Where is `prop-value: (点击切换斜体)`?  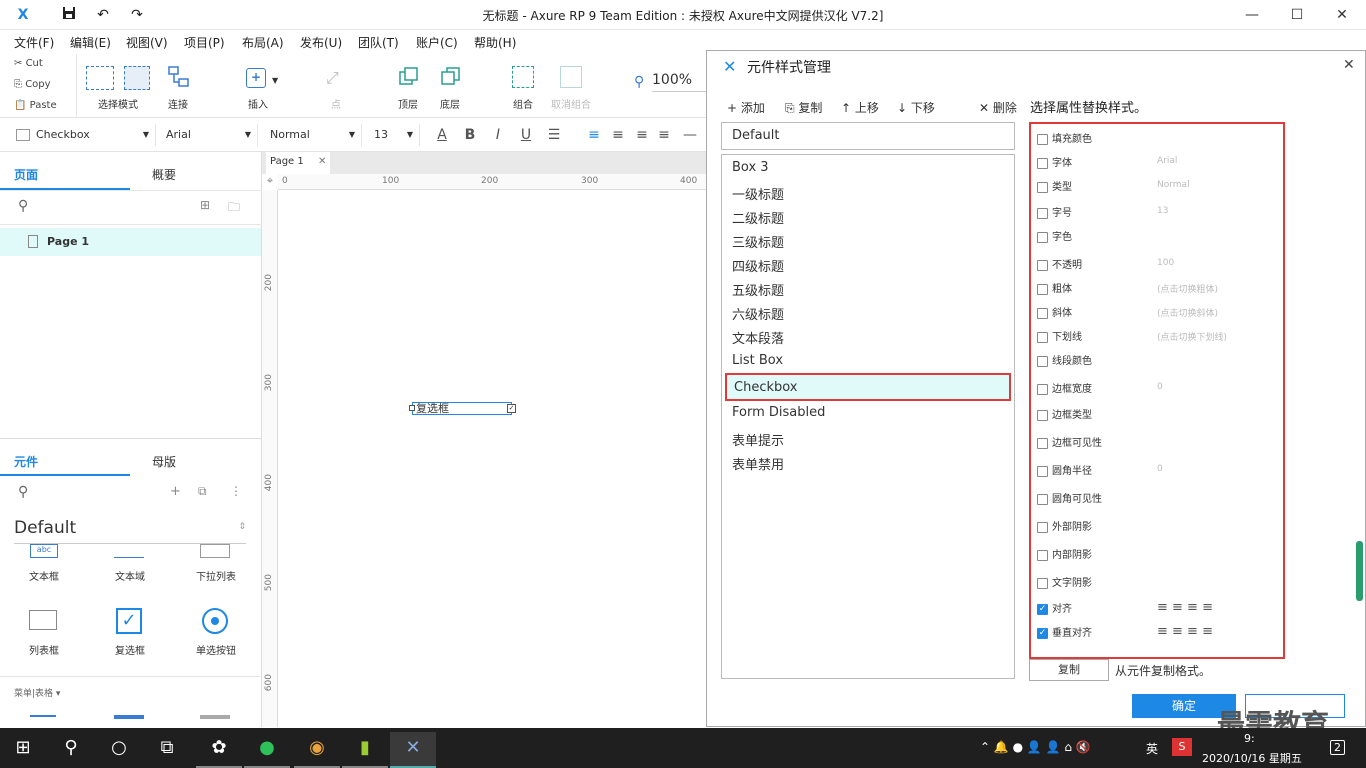
prop-value: (点击切换斜体) is located at coordinates (1187, 312).